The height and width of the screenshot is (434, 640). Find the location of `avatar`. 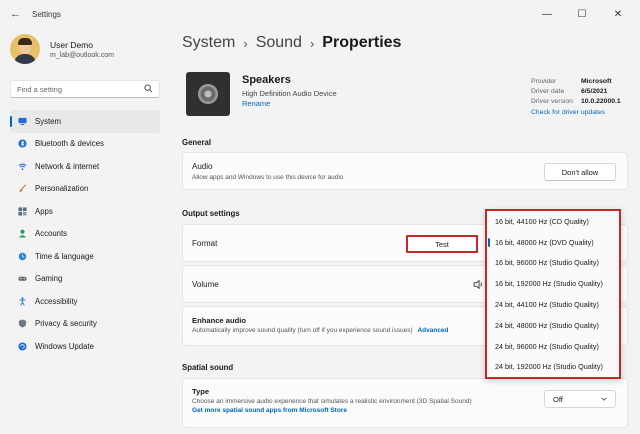

avatar is located at coordinates (25, 49).